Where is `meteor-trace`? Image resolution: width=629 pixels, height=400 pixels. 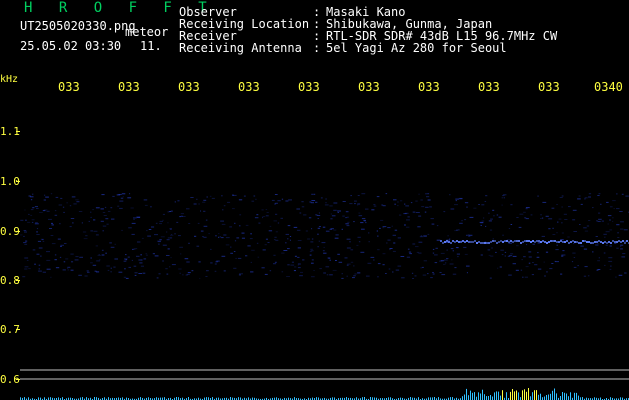 meteor-trace is located at coordinates (534, 242).